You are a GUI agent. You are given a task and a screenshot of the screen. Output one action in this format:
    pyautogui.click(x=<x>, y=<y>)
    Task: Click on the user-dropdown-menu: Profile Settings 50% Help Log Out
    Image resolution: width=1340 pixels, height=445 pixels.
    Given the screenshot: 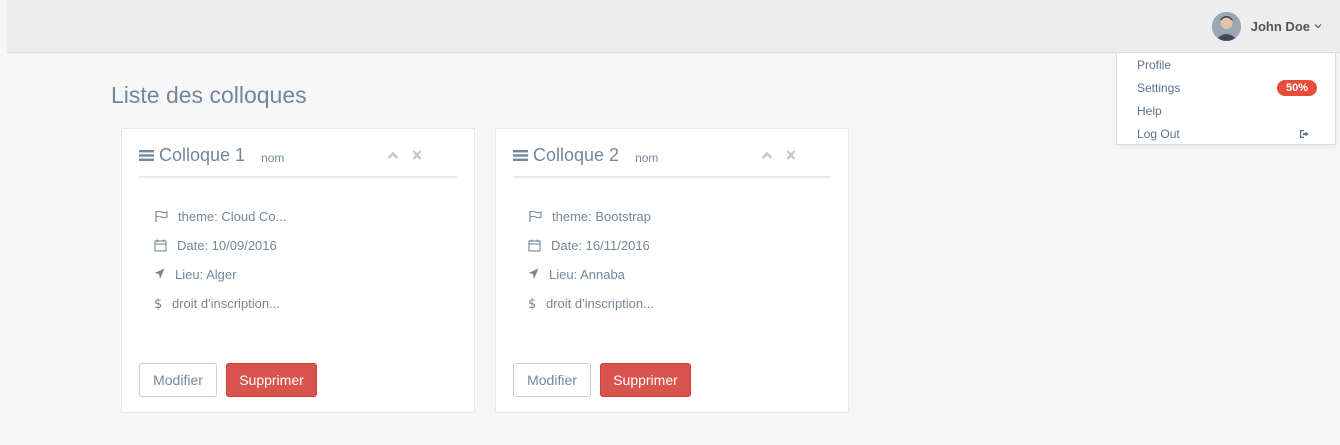 What is the action you would take?
    pyautogui.click(x=1226, y=99)
    